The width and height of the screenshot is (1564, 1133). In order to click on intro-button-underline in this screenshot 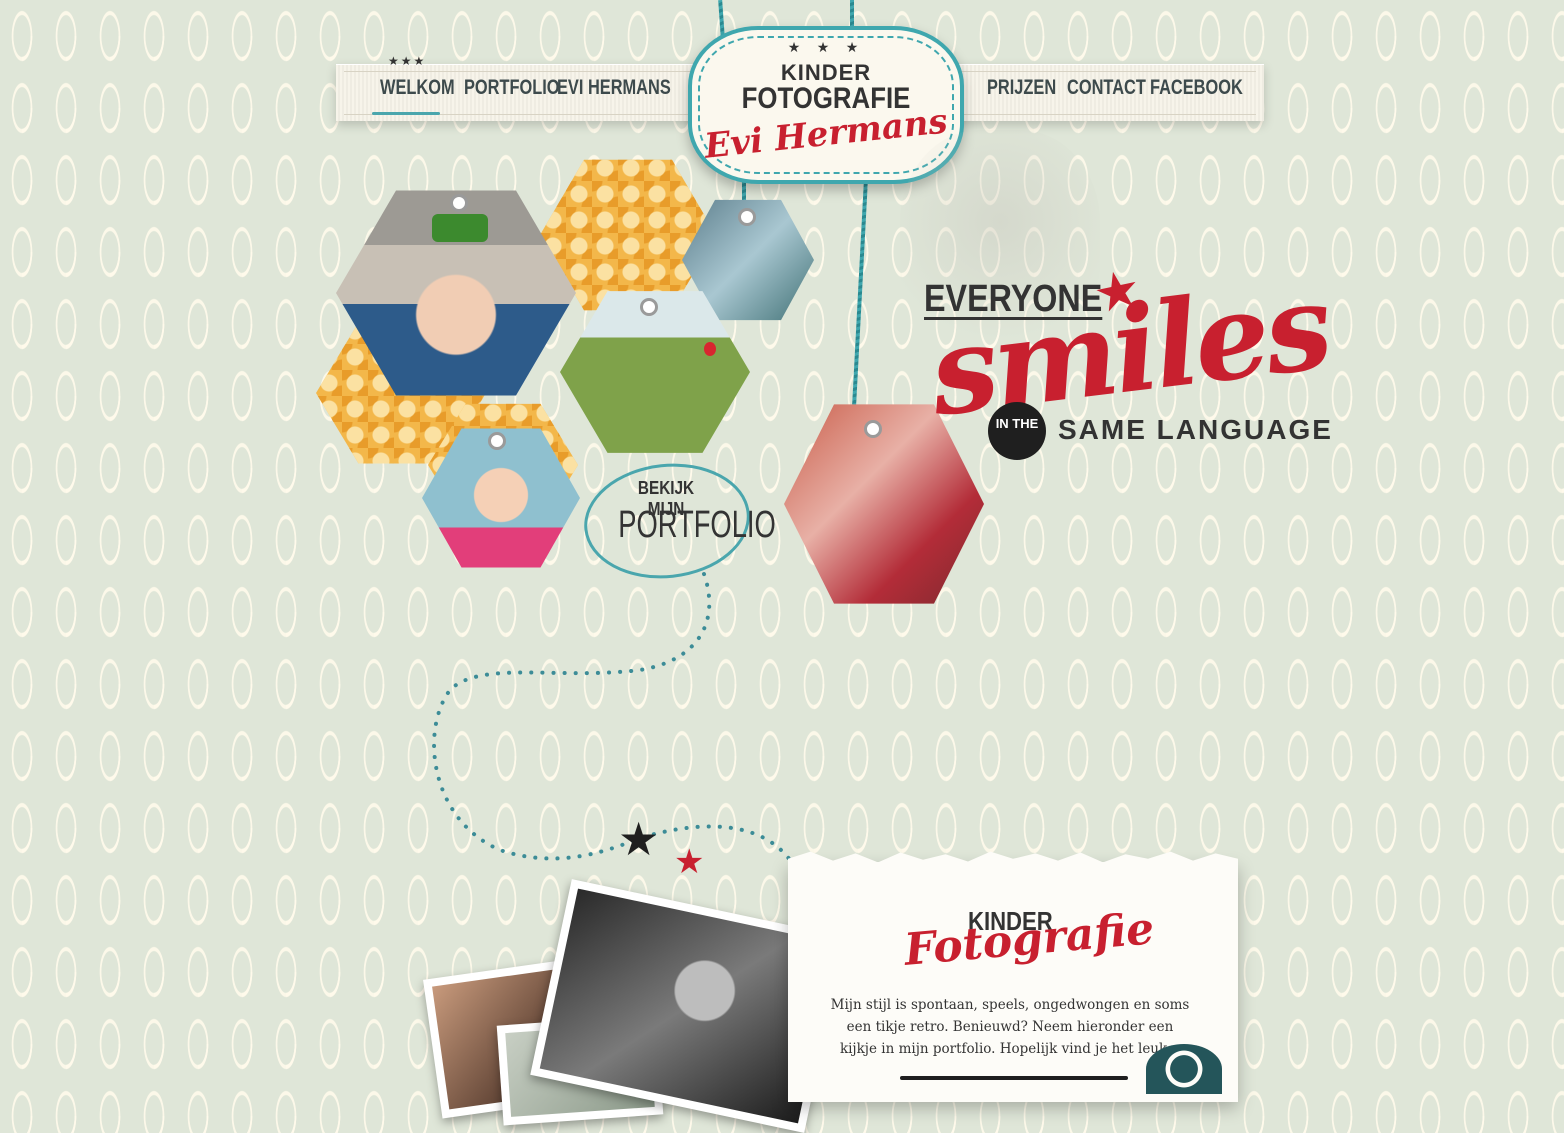, I will do `click(1014, 1078)`.